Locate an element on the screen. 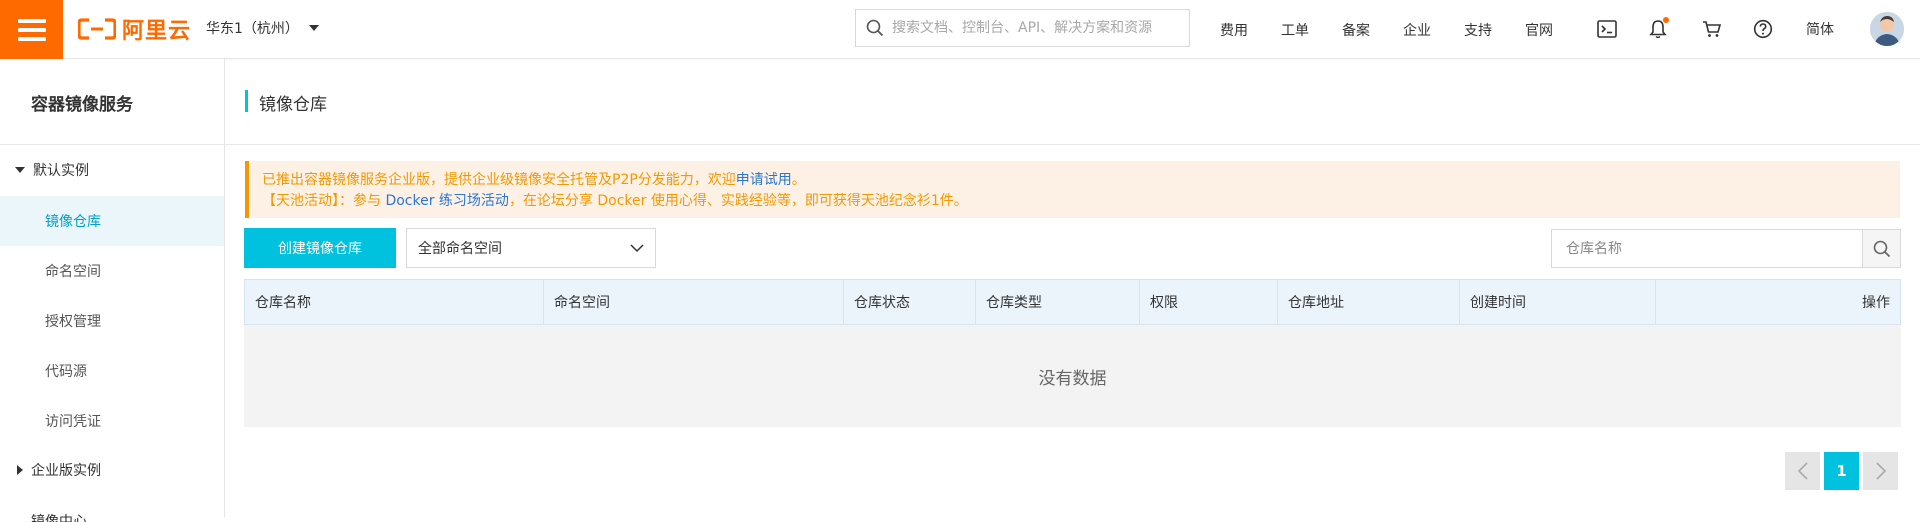  column-namespace: 命名空间 is located at coordinates (694, 302).